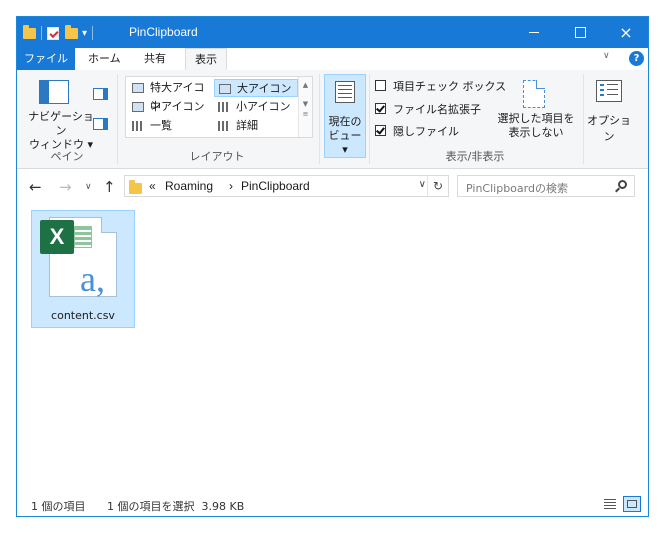  What do you see at coordinates (60, 33) in the screenshot?
I see `quick-access-toolbar: ▾` at bounding box center [60, 33].